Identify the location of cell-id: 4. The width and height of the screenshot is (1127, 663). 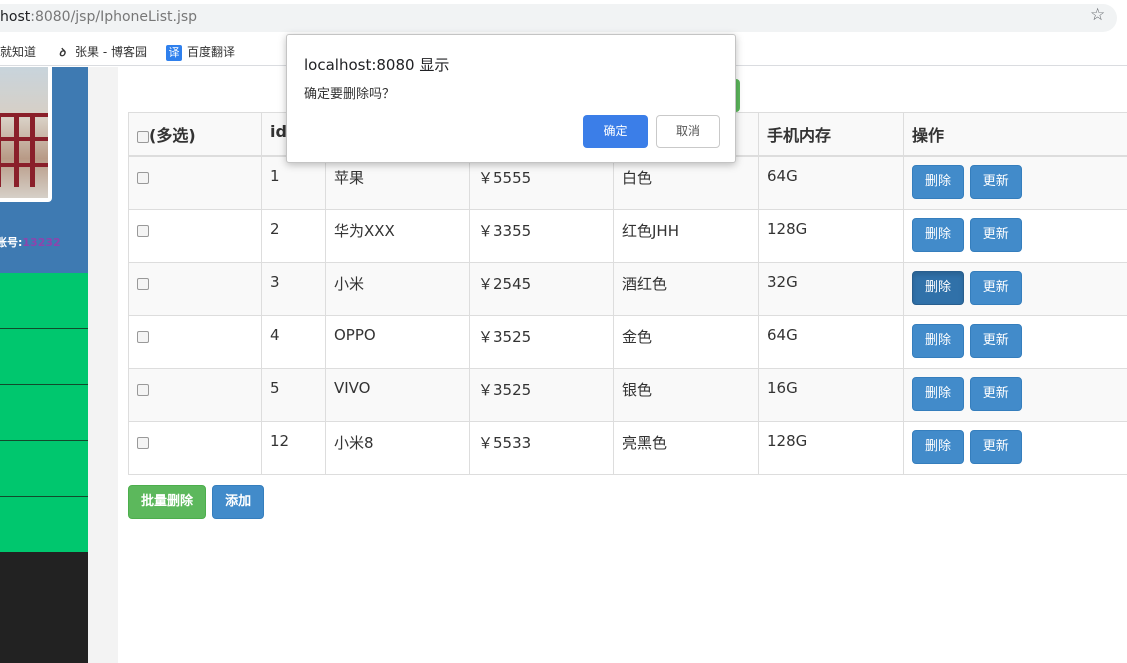
(293, 342).